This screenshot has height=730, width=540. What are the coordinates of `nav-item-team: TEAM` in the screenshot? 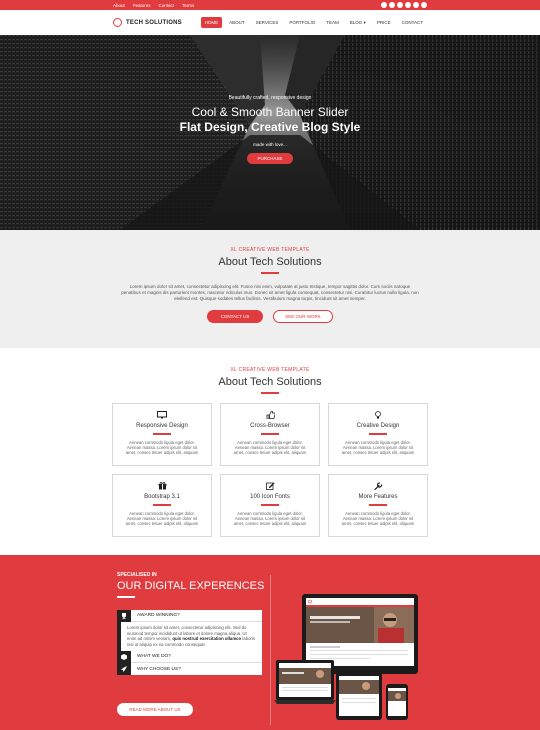 It's located at (332, 22).